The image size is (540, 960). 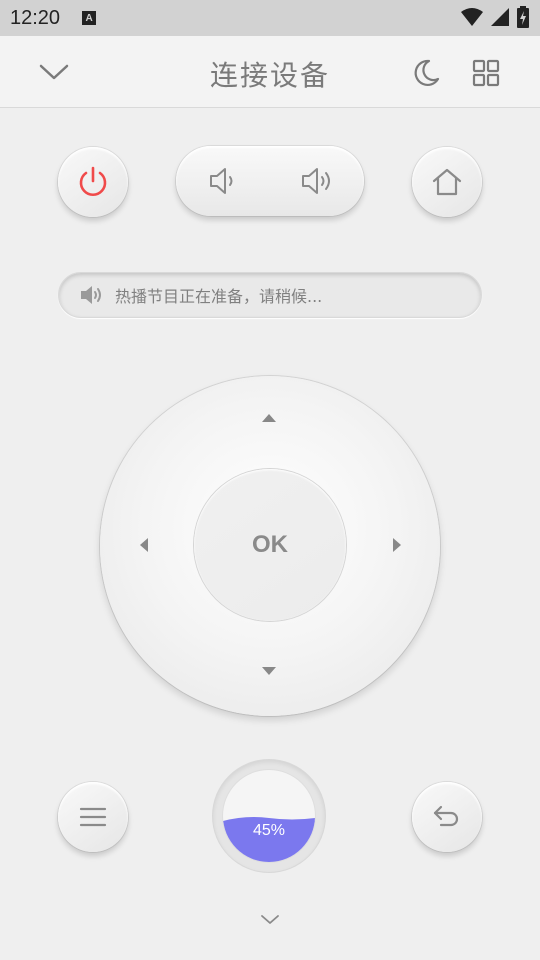 I want to click on progress-indicator: 45%, so click(x=269, y=816).